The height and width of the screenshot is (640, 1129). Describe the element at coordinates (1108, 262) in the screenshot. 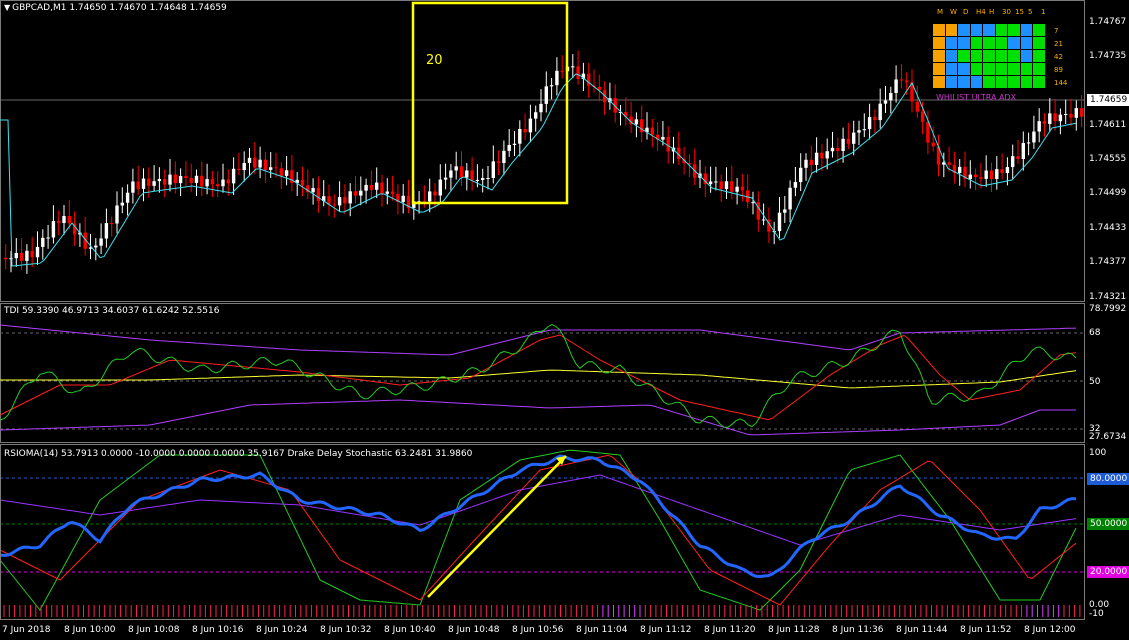

I see `price-tick: 1.74377` at that location.